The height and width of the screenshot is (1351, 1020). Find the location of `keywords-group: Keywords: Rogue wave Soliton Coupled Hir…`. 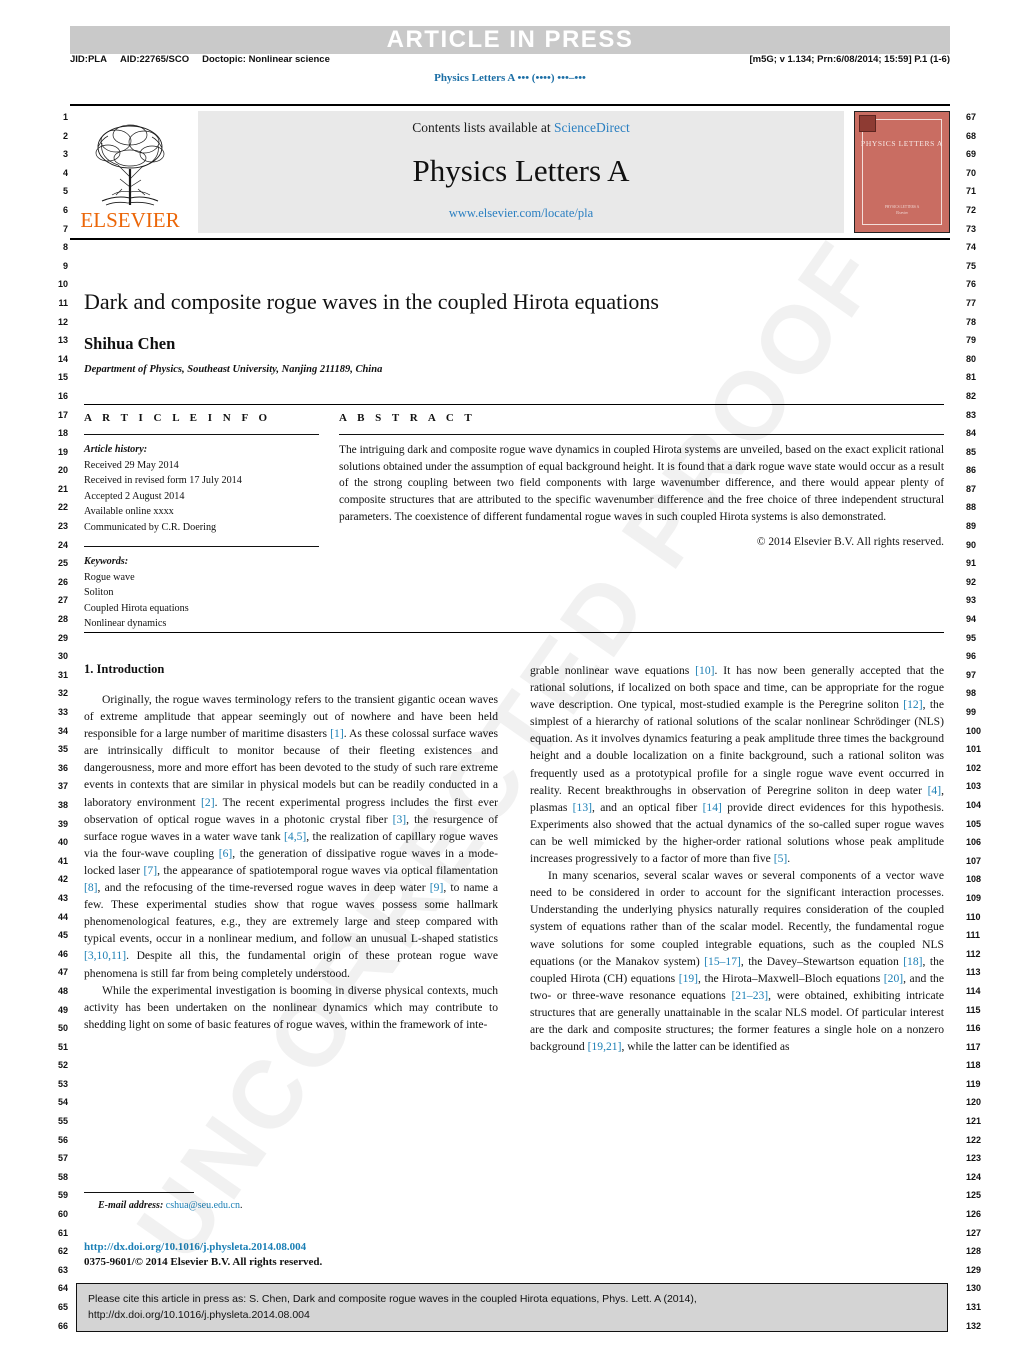

keywords-group: Keywords: Rogue wave Soliton Coupled Hir… is located at coordinates (201, 593).